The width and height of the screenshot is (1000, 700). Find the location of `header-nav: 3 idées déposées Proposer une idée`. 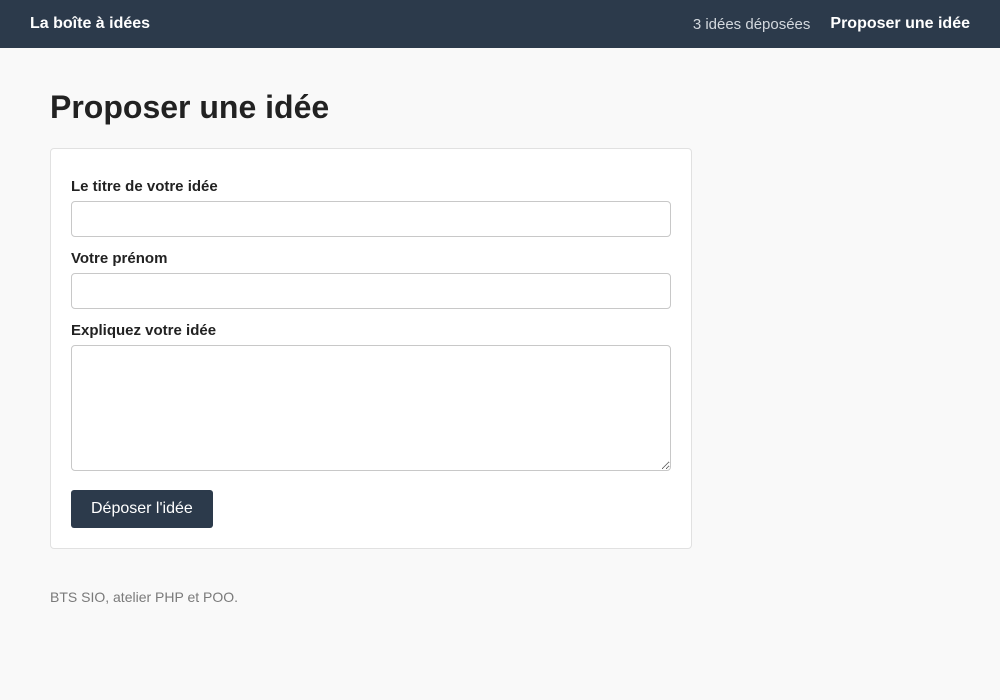

header-nav: 3 idées déposées Proposer une idée is located at coordinates (831, 24).